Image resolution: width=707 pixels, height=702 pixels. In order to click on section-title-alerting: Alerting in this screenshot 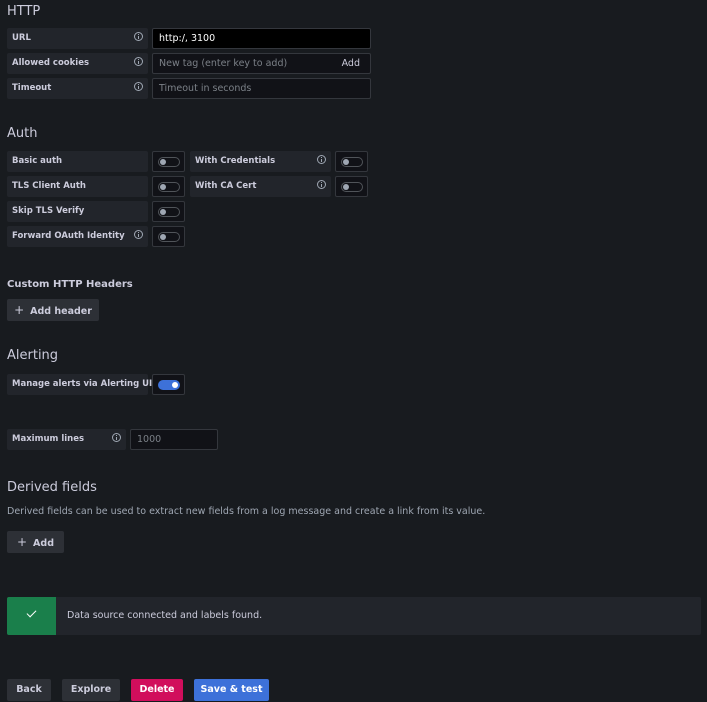, I will do `click(33, 355)`.